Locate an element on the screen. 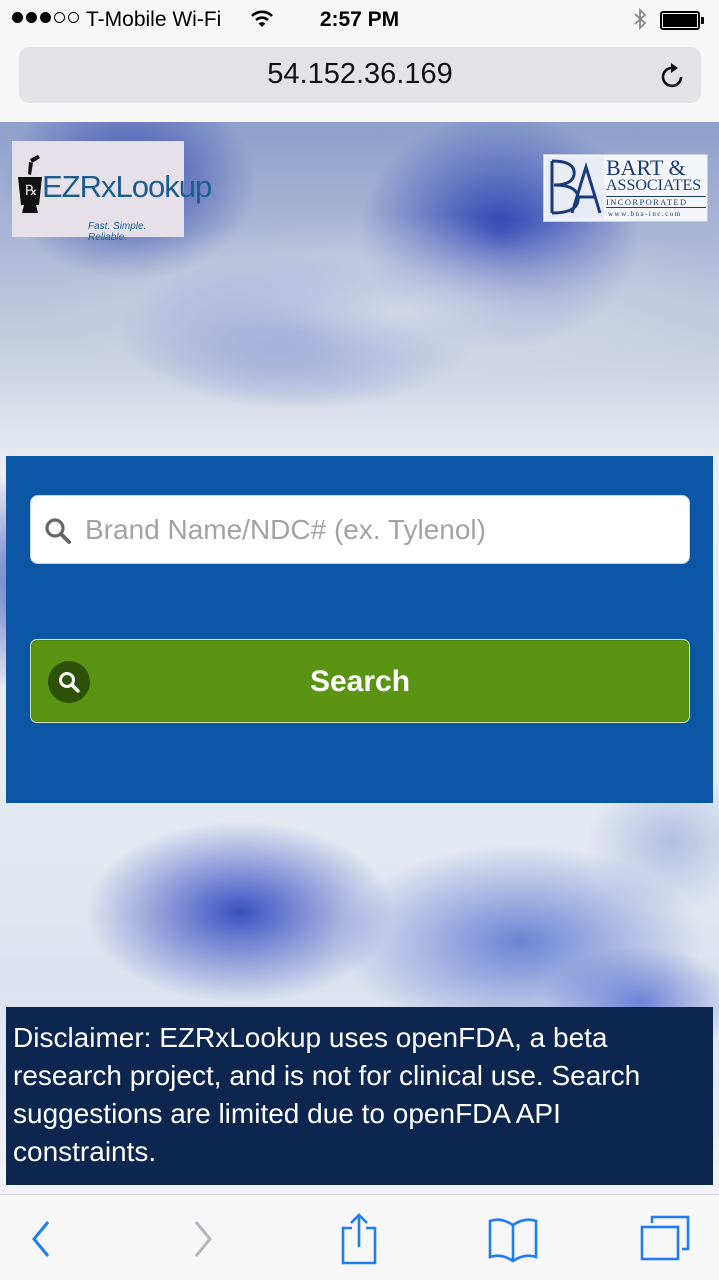 This screenshot has width=719, height=1280. search-button: Search is located at coordinates (360, 681).